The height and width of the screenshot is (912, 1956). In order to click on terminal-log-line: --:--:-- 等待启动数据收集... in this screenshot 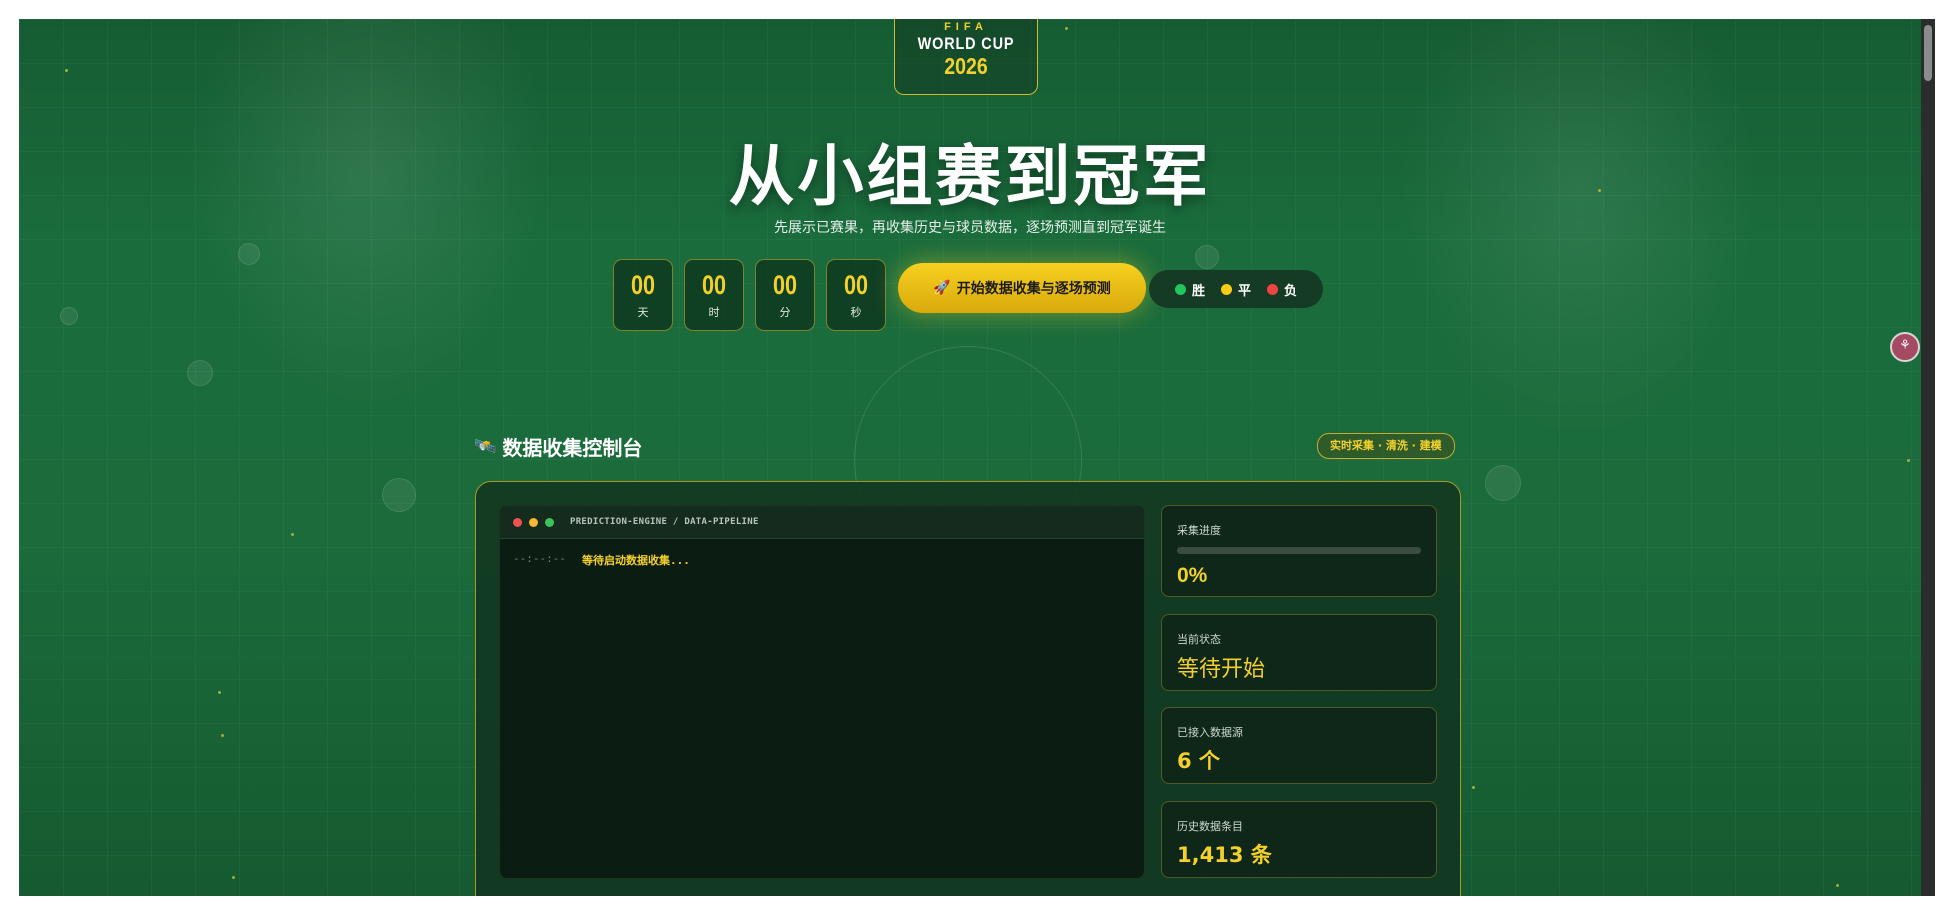, I will do `click(828, 560)`.